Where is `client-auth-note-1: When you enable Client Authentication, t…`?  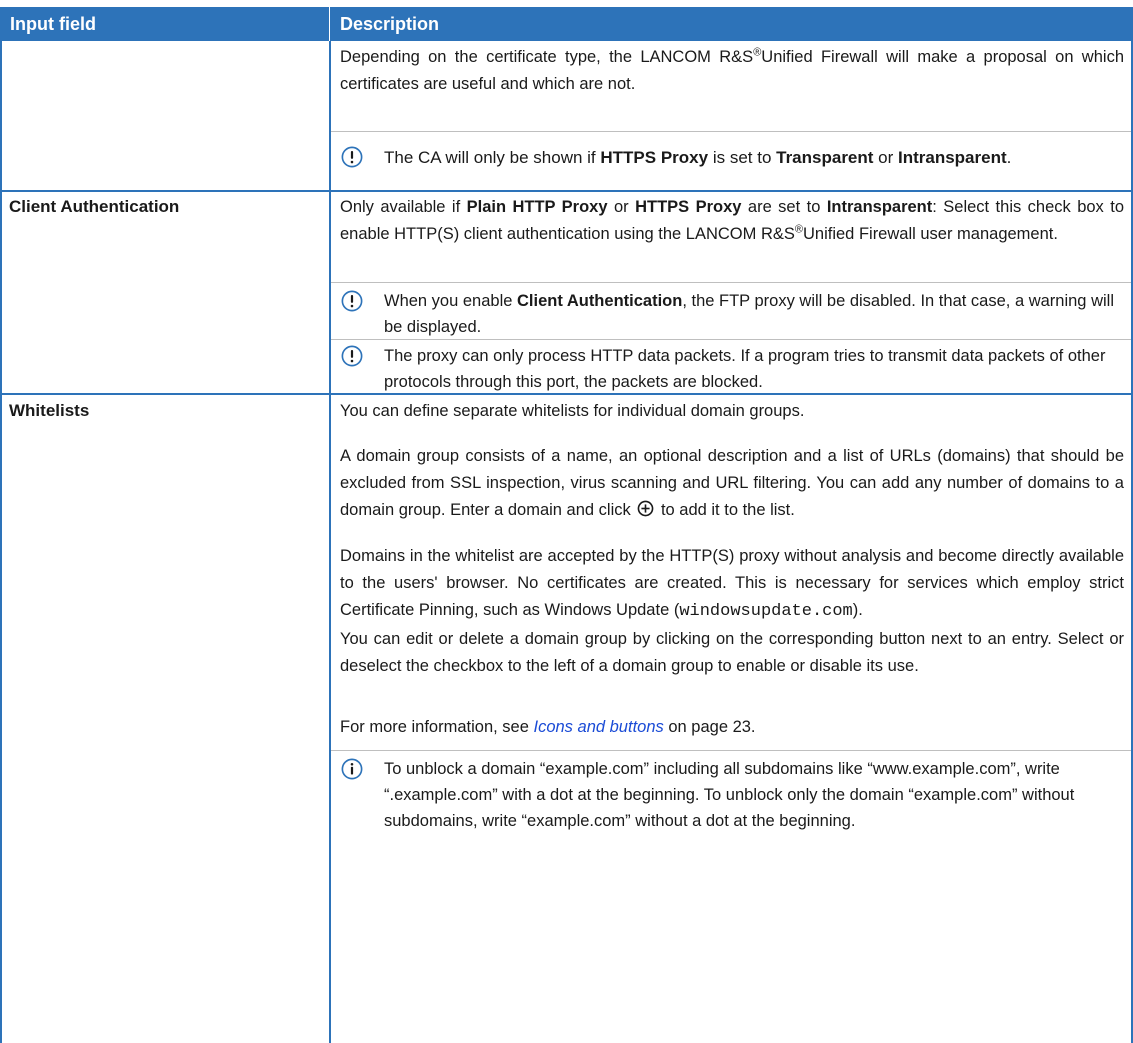
client-auth-note-1: When you enable Client Authentication, t… is located at coordinates (749, 314).